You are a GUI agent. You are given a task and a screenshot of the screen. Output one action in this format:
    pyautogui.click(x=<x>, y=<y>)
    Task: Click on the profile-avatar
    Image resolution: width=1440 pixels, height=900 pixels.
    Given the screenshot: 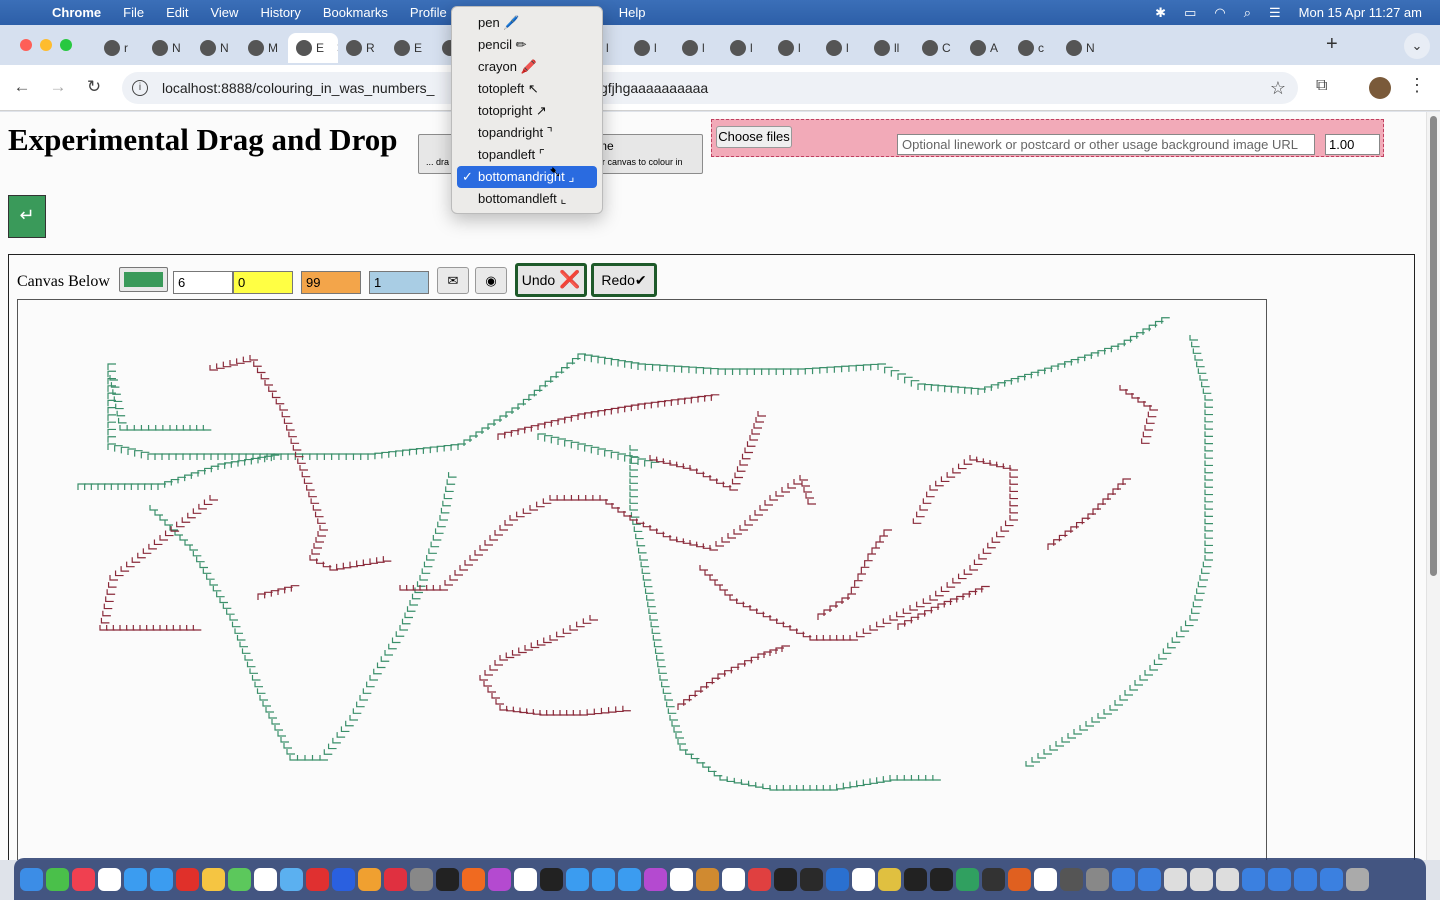 What is the action you would take?
    pyautogui.click(x=1380, y=88)
    